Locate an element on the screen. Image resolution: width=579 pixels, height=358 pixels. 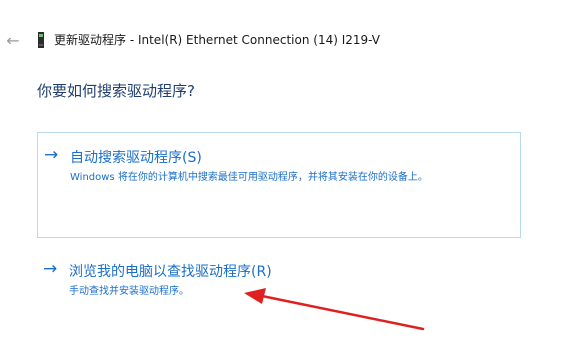
network-adapter-icon is located at coordinates (41, 40).